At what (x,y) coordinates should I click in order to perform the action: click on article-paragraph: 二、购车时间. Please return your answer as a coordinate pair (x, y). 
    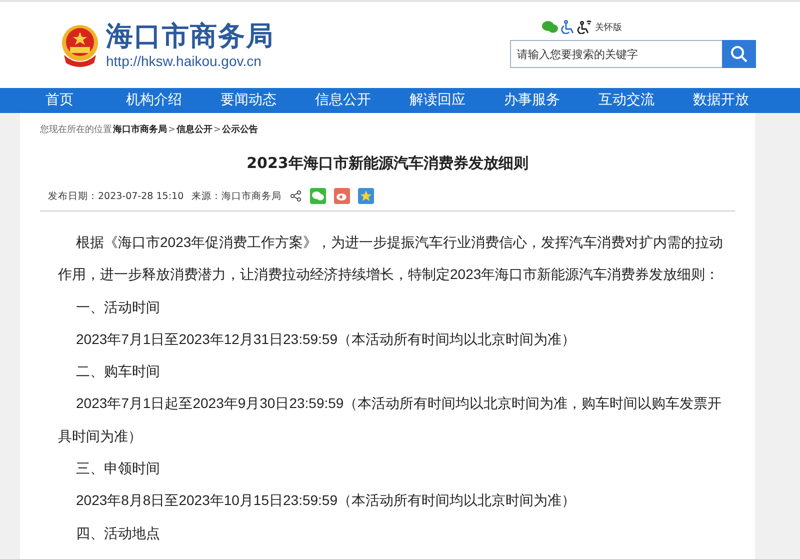
    Looking at the image, I should click on (118, 372).